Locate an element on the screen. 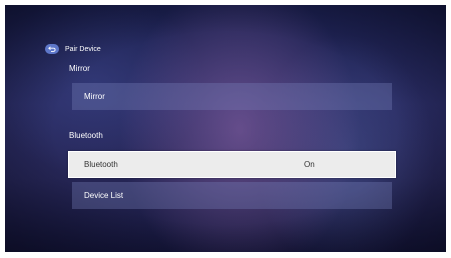 The width and height of the screenshot is (451, 258). page-header: Pair Device is located at coordinates (73, 49).